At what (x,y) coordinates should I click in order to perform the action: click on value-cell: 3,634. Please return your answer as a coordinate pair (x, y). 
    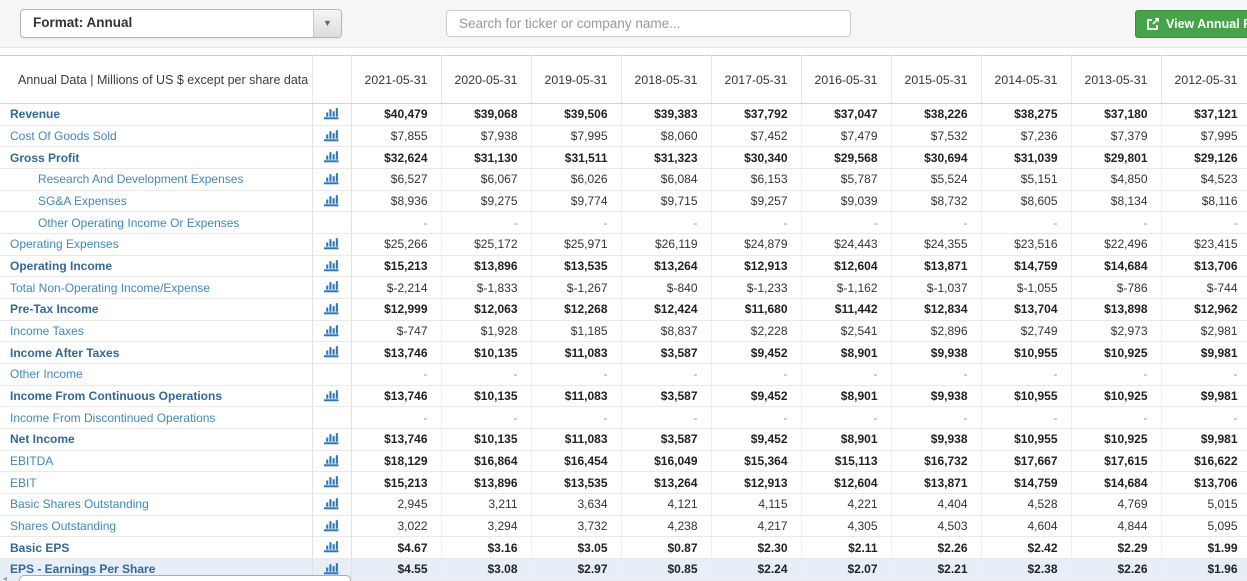
    Looking at the image, I should click on (576, 504).